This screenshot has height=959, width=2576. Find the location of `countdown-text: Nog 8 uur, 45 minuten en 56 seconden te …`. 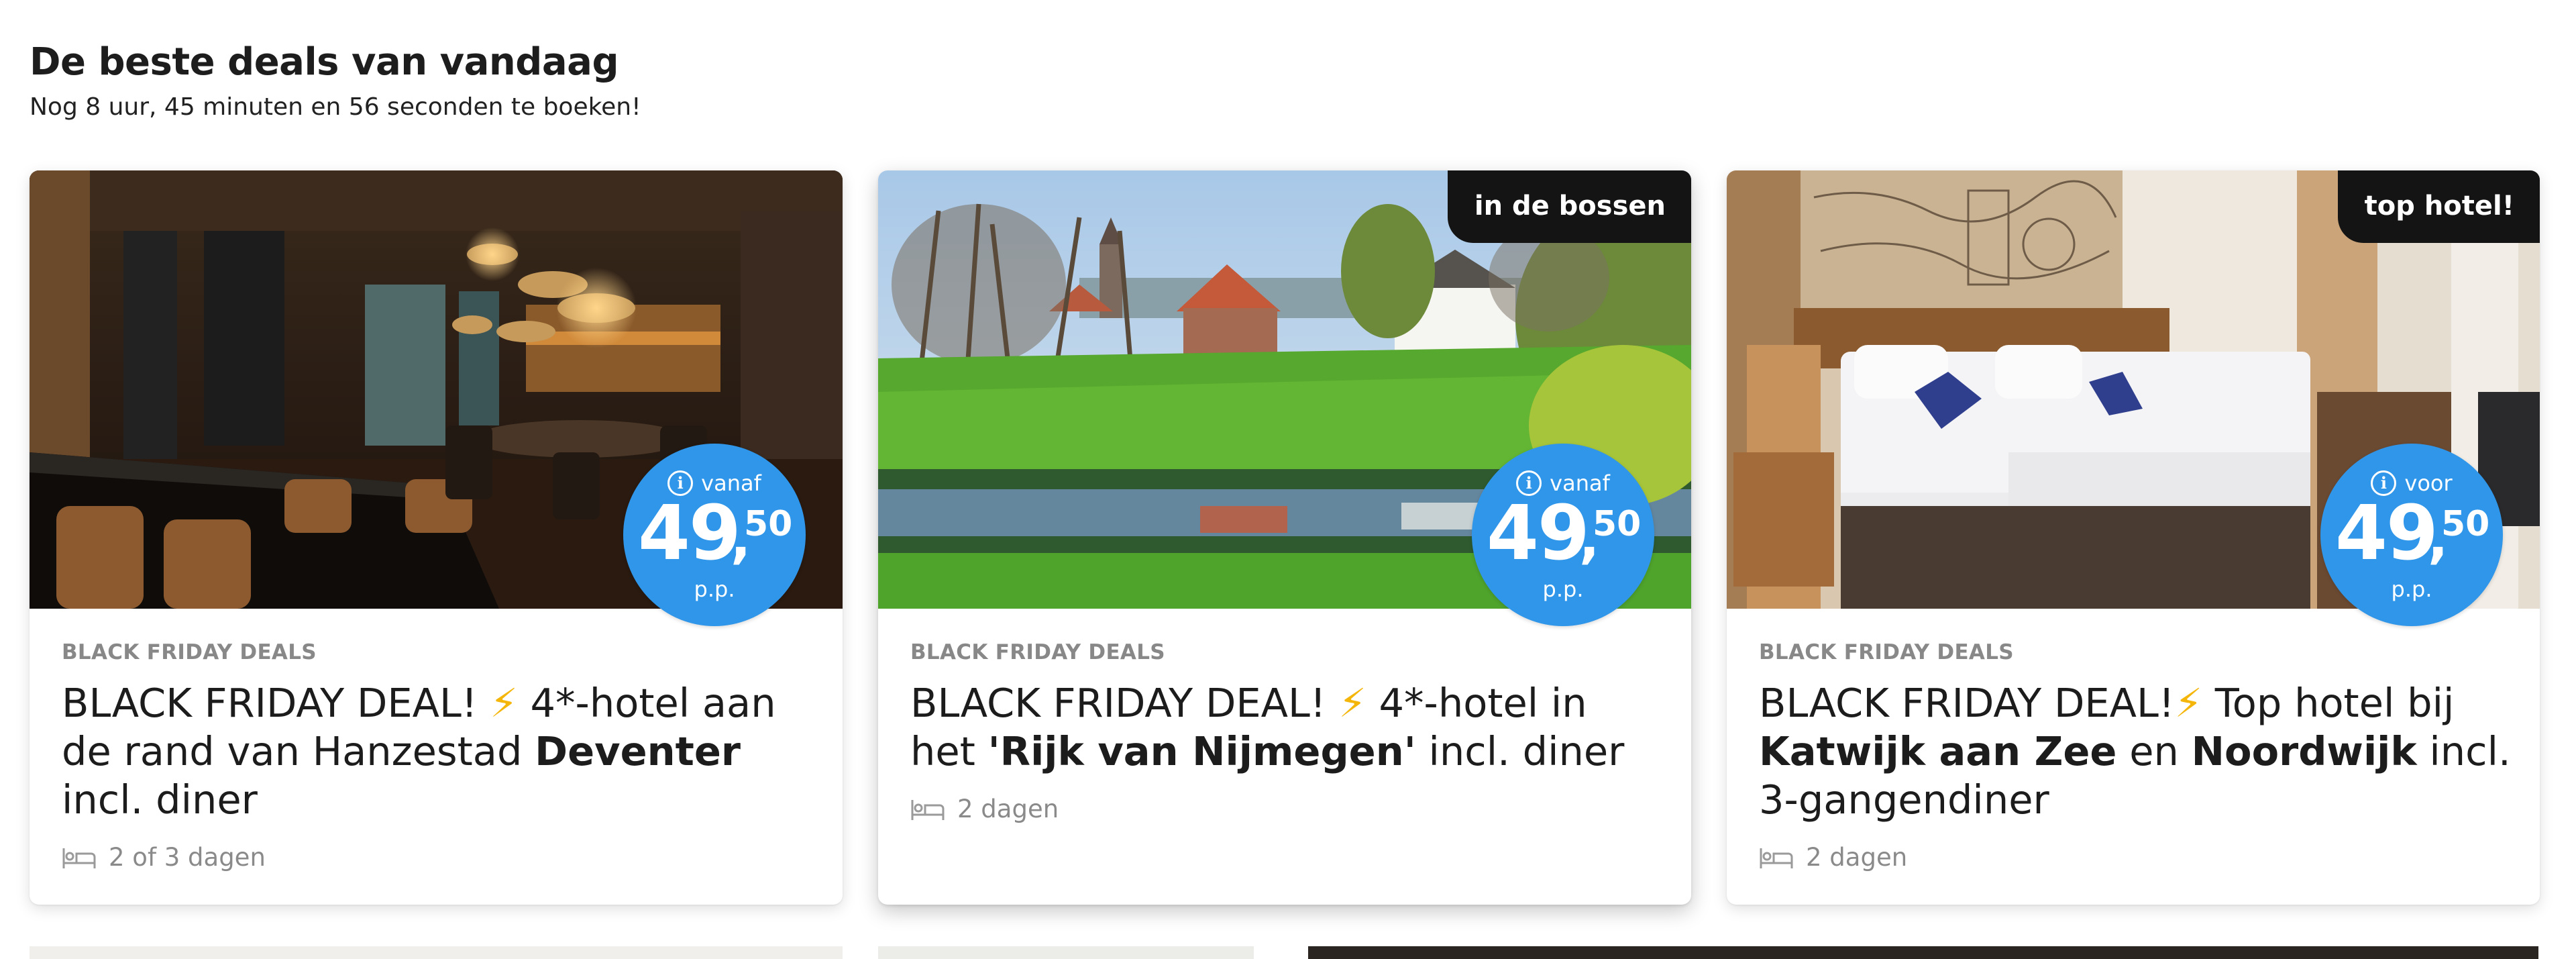

countdown-text: Nog 8 uur, 45 minuten en 56 seconden te … is located at coordinates (335, 107).